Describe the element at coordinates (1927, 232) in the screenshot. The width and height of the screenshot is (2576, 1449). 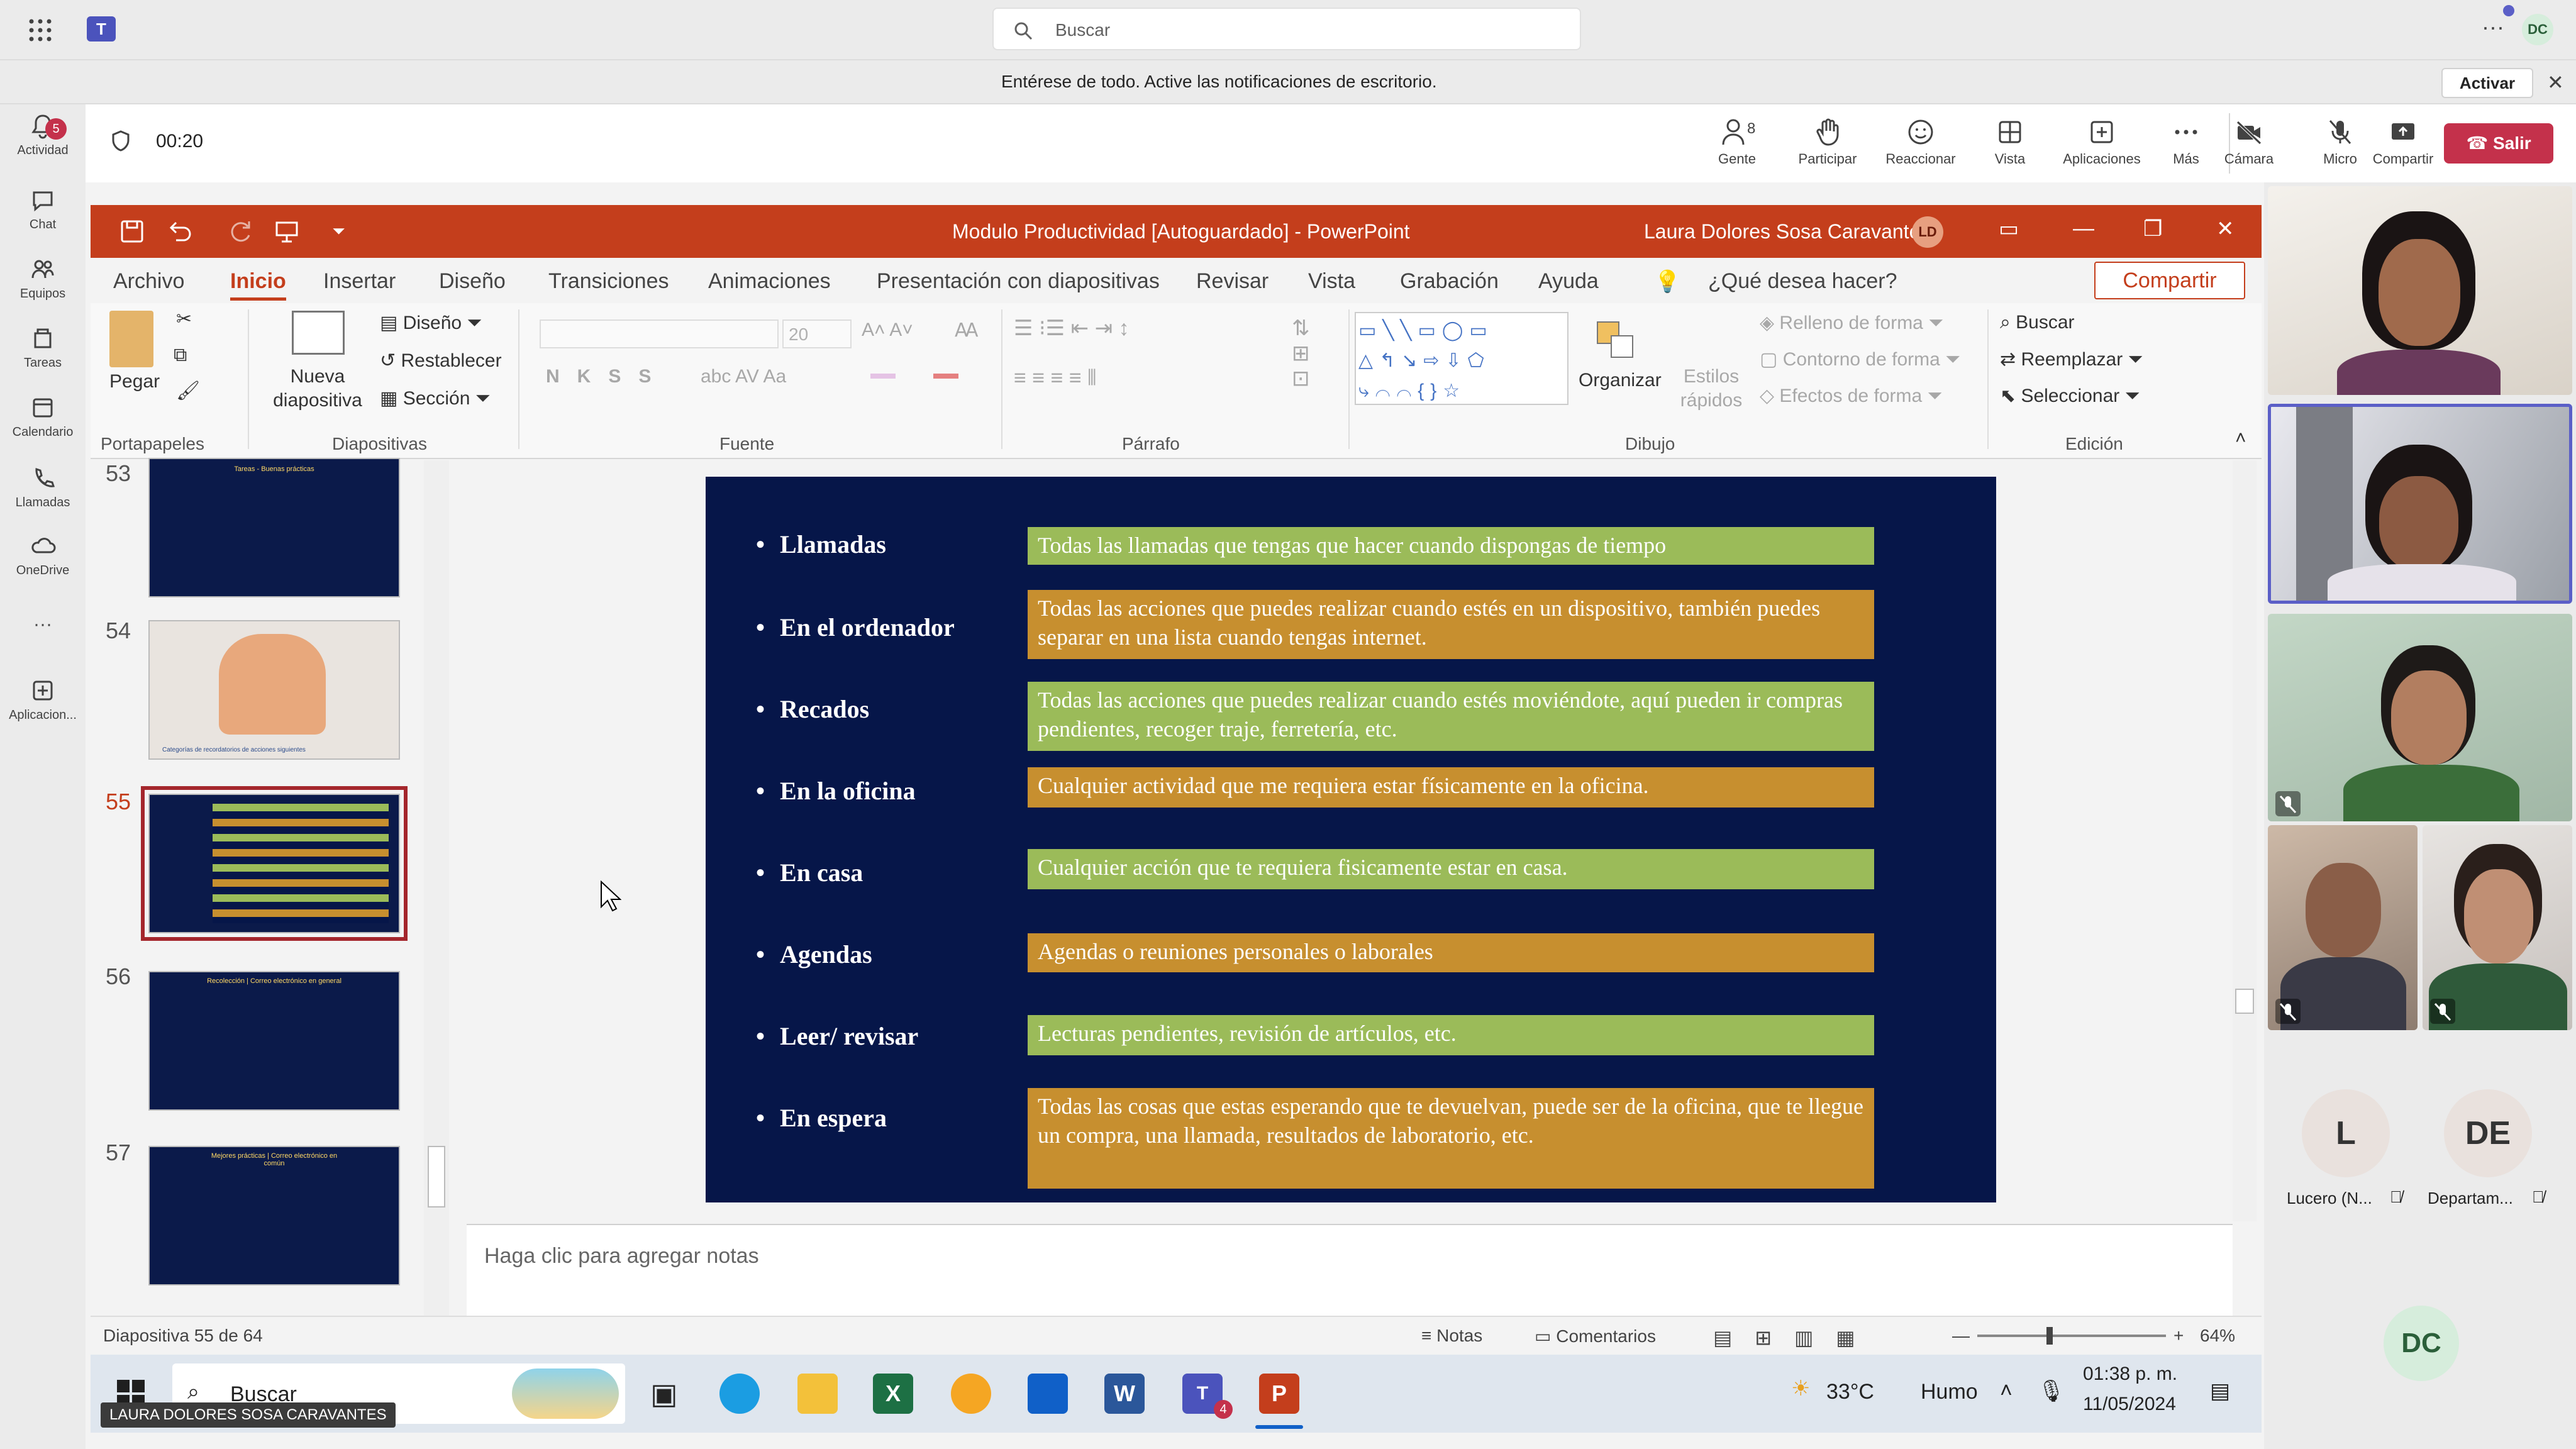
I see `ppt-user-avatar: LD` at that location.